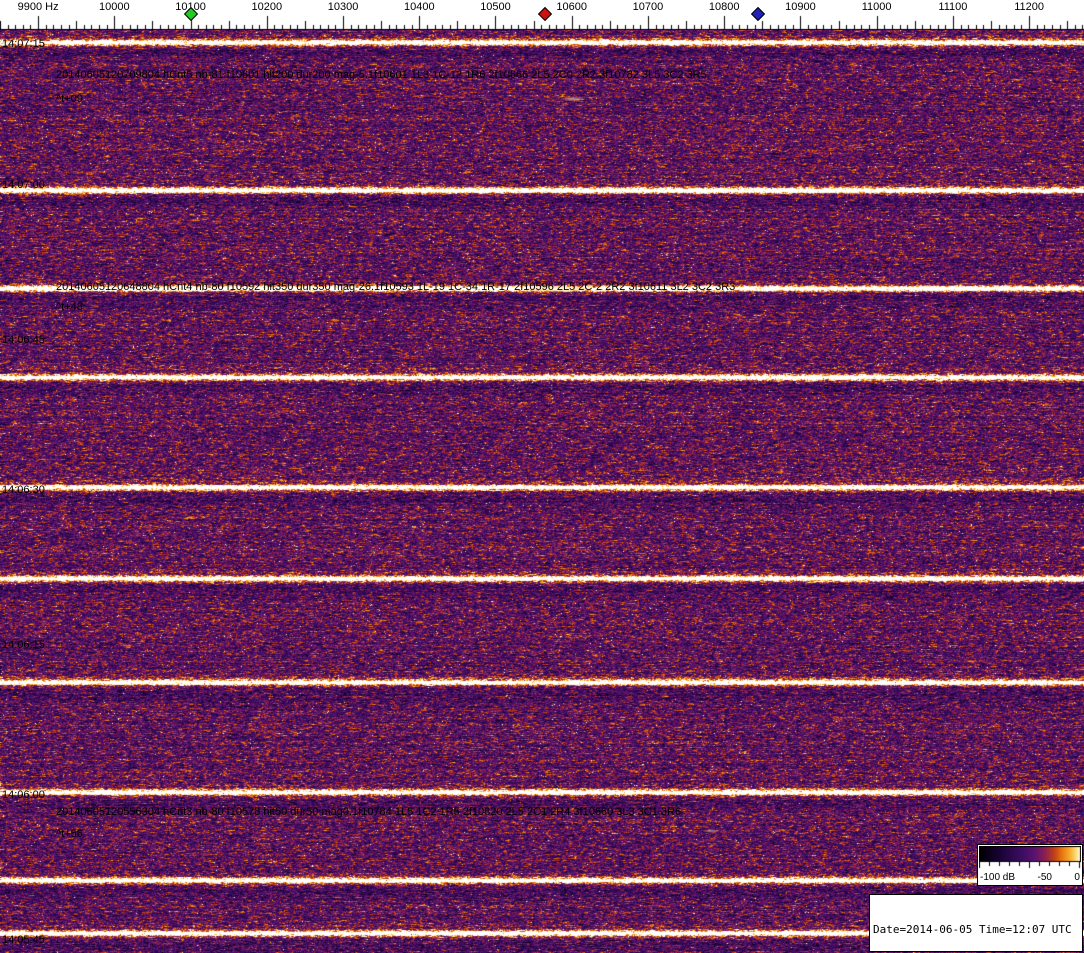 This screenshot has height=953, width=1084. I want to click on color-scale-legend: -100 dB -50 0, so click(1030, 865).